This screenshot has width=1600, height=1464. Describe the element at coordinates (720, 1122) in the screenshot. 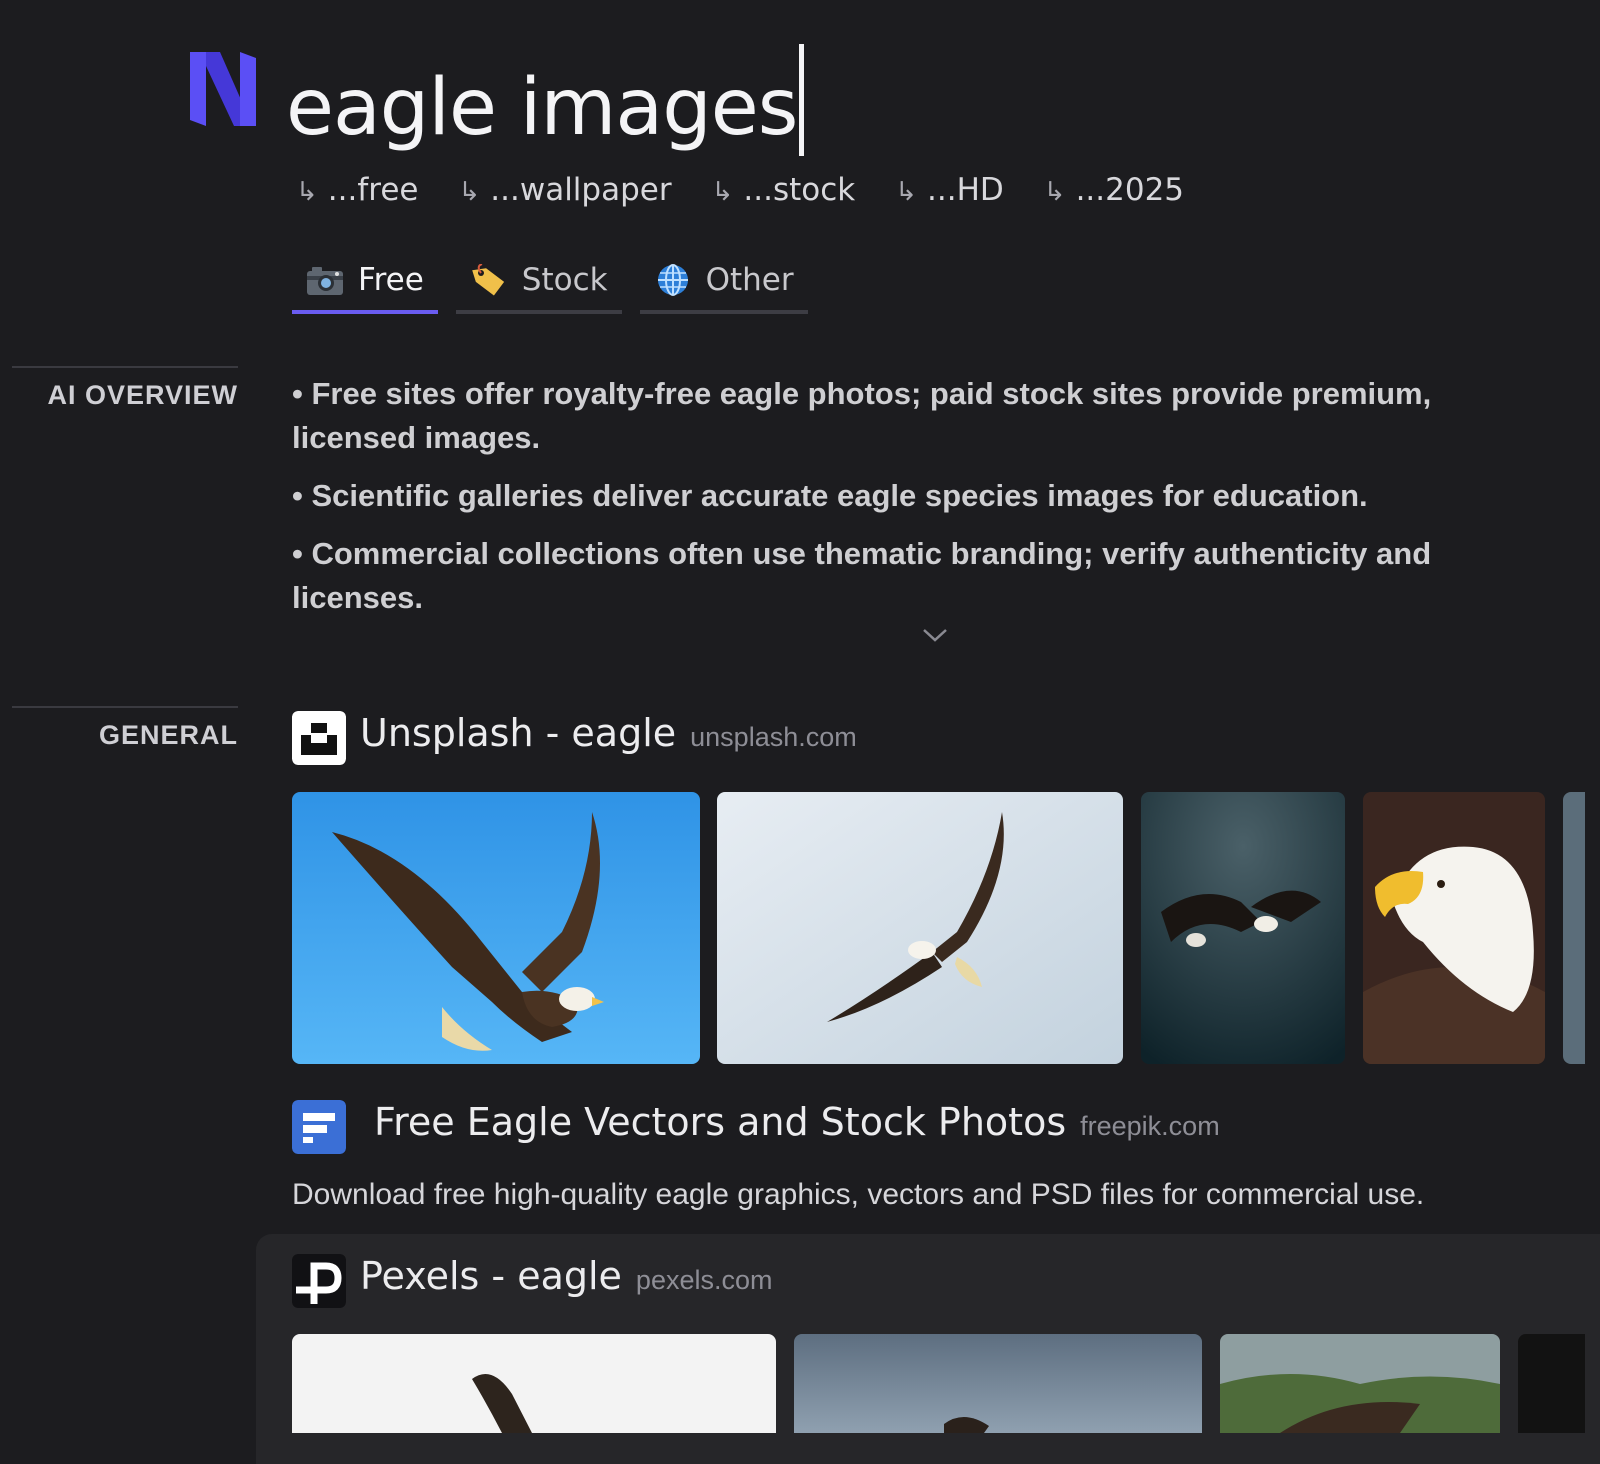

I see `result-title: Free Eagle Vectors and Stock Photos` at that location.